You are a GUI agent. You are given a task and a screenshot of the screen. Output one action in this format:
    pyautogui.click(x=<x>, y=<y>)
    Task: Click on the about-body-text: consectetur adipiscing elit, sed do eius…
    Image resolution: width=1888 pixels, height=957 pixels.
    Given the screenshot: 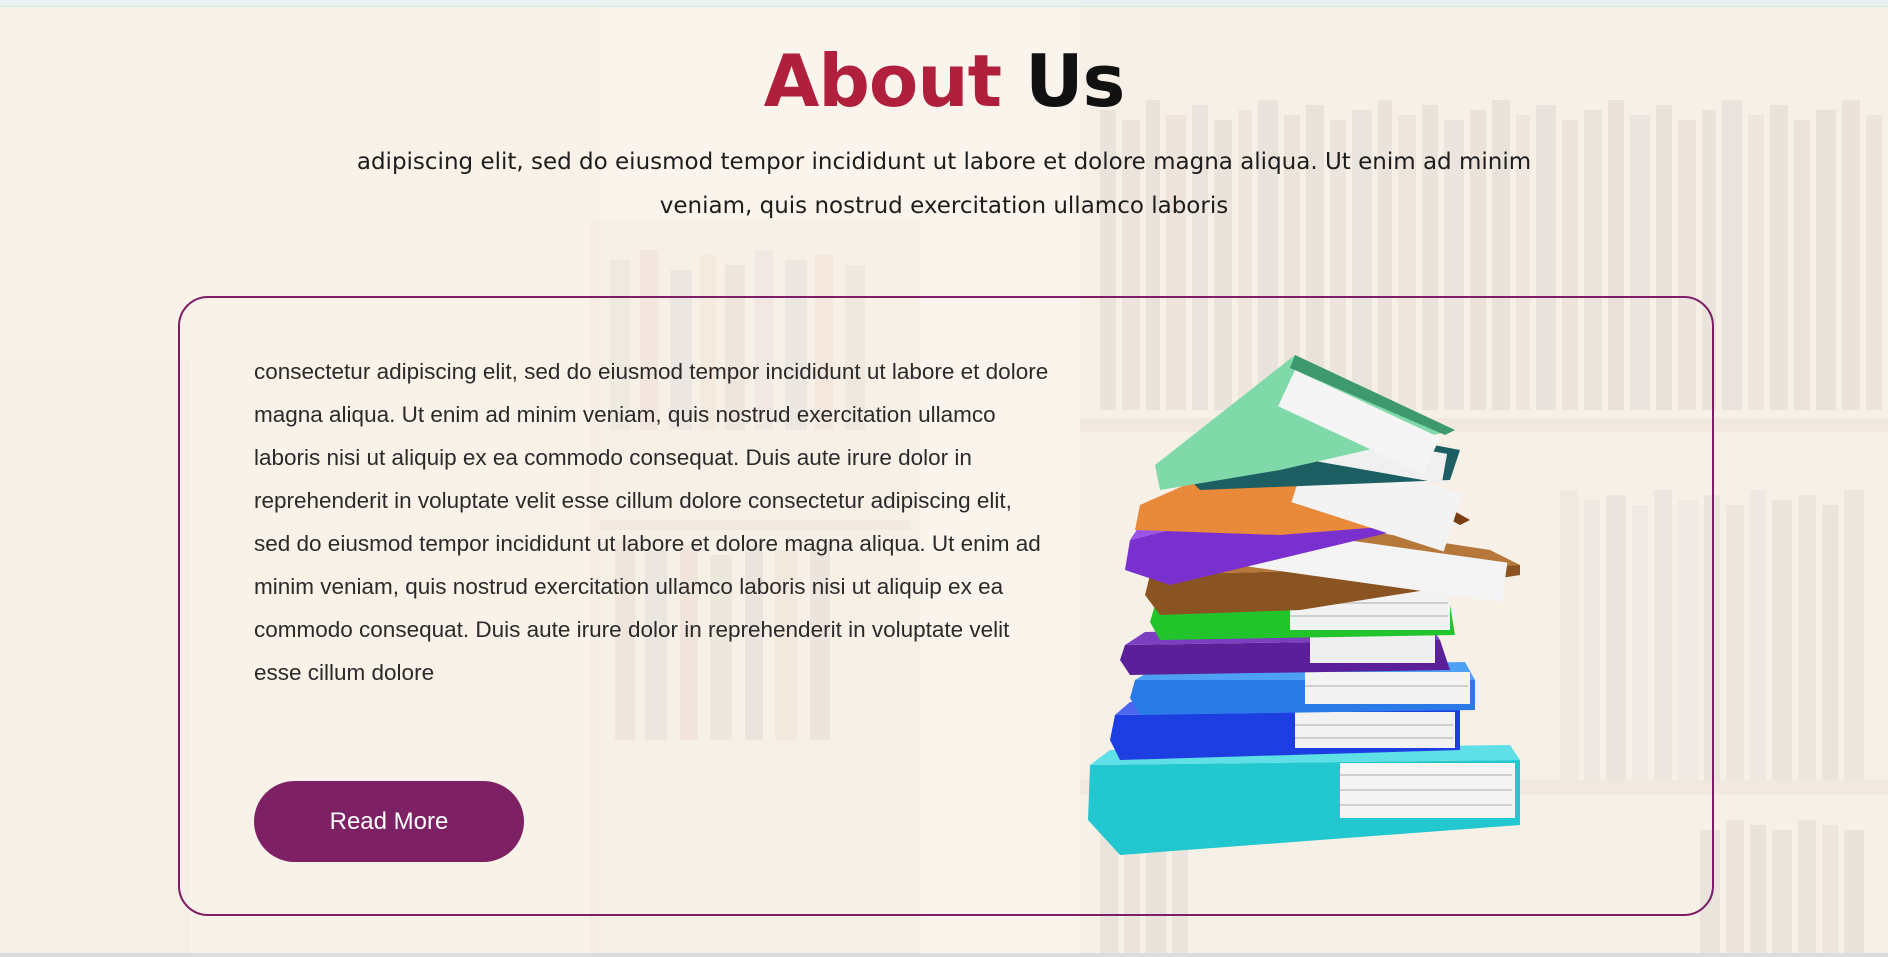 What is the action you would take?
    pyautogui.click(x=651, y=522)
    